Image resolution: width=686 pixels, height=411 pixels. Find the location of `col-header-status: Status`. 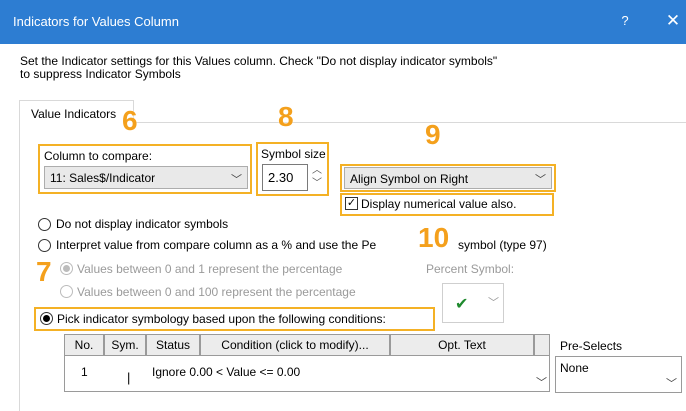

col-header-status: Status is located at coordinates (173, 345).